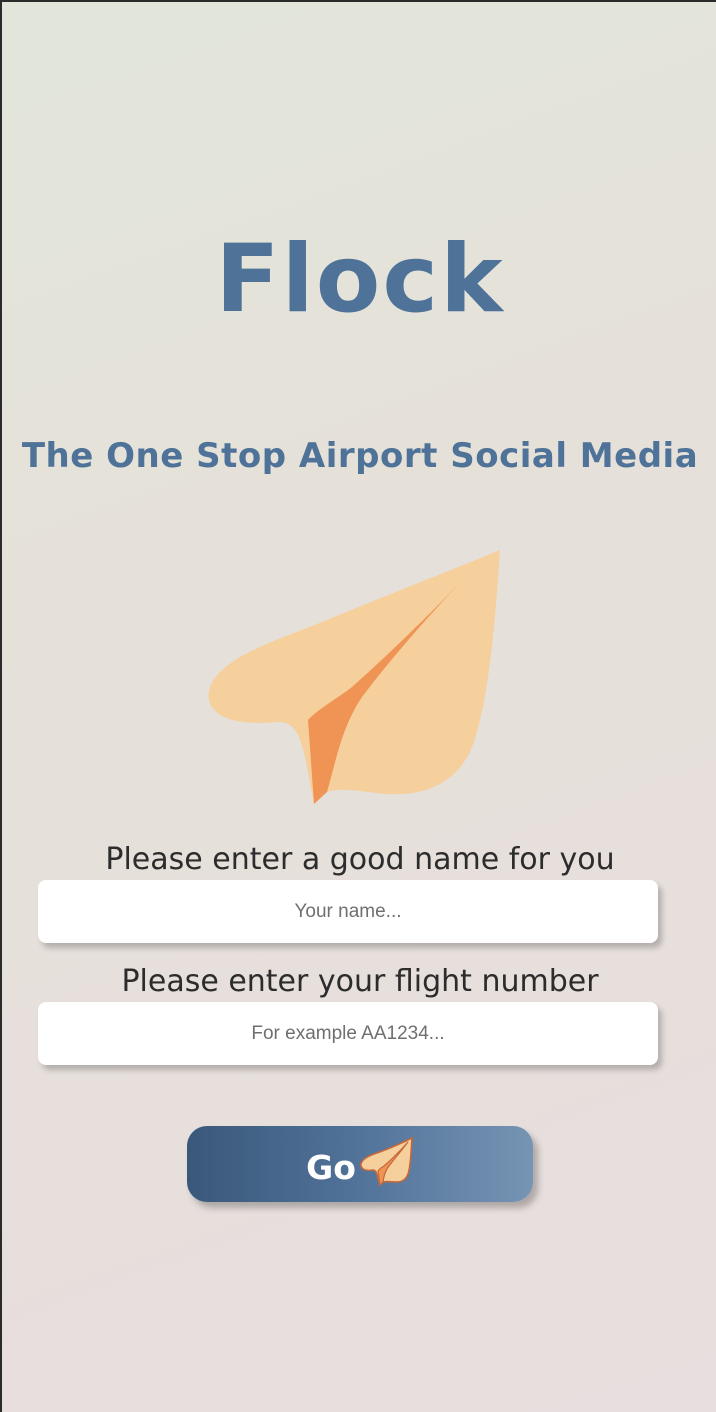  What do you see at coordinates (348, 911) in the screenshot?
I see `name-input` at bounding box center [348, 911].